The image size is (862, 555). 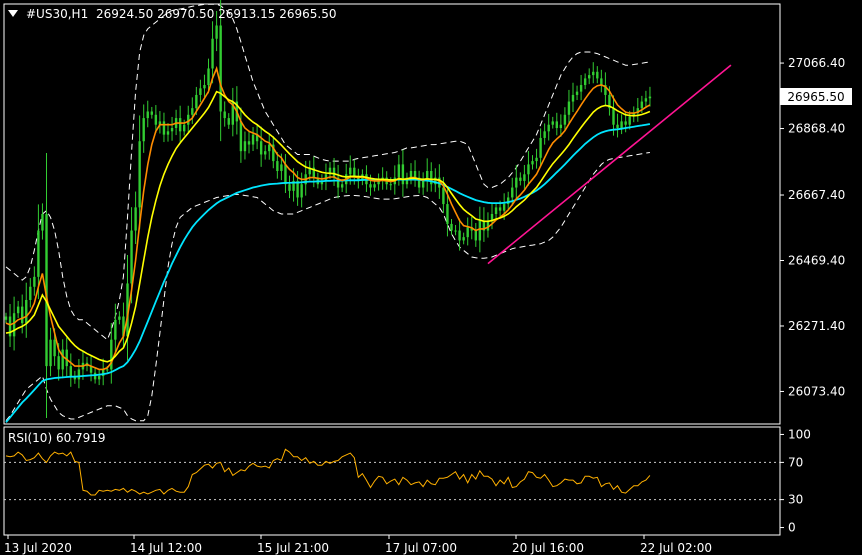 I want to click on price-axis-label: 26469.40, so click(x=816, y=260).